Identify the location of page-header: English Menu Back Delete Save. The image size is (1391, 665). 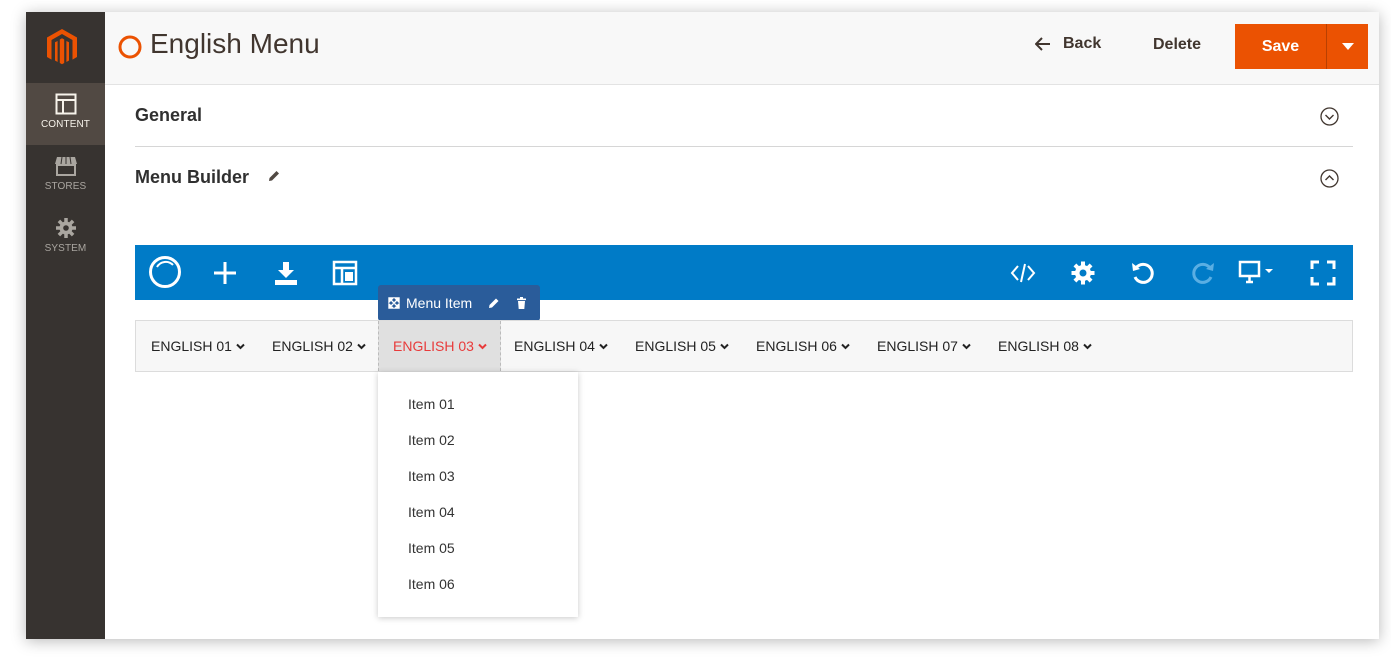
(742, 48).